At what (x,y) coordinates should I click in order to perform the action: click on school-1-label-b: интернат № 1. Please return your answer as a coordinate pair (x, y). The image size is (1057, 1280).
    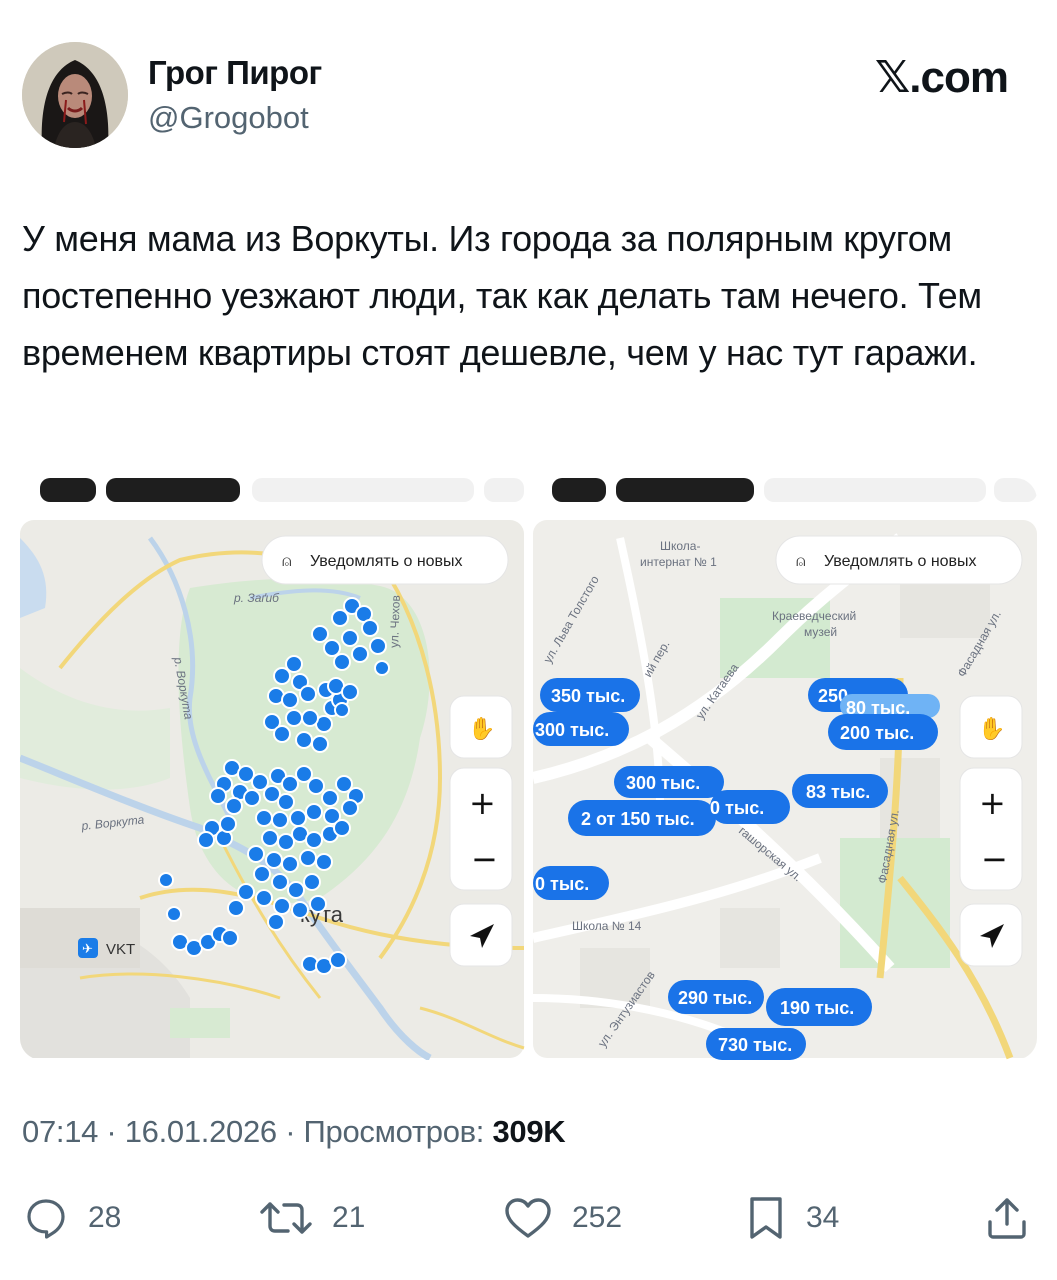
    Looking at the image, I should click on (678, 562).